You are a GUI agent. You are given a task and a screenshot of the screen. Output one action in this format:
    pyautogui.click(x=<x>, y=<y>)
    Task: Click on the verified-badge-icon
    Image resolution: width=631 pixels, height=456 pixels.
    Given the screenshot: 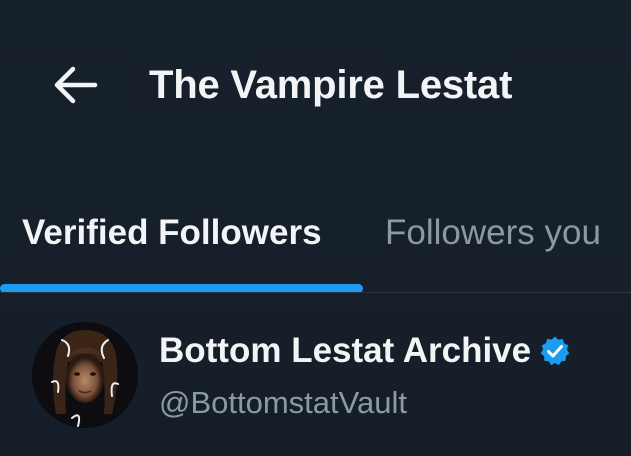 What is the action you would take?
    pyautogui.click(x=555, y=351)
    